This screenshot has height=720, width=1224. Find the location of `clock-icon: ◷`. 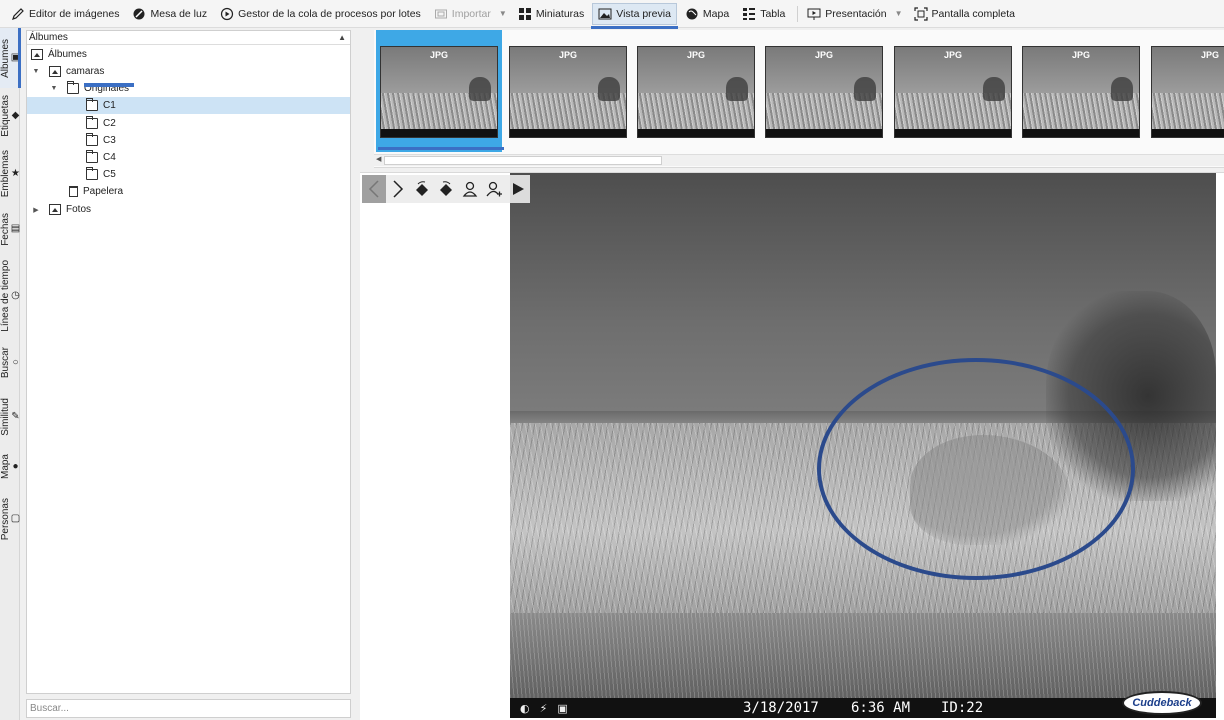

clock-icon: ◷ is located at coordinates (15, 295).